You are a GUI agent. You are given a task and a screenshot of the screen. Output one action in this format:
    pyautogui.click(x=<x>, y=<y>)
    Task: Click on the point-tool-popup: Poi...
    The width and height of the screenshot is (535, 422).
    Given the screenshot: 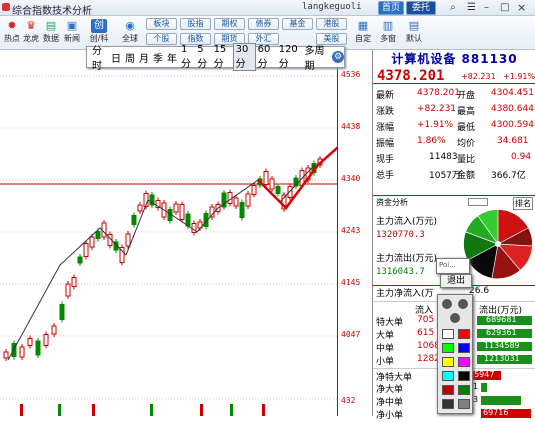 What is the action you would take?
    pyautogui.click(x=453, y=266)
    